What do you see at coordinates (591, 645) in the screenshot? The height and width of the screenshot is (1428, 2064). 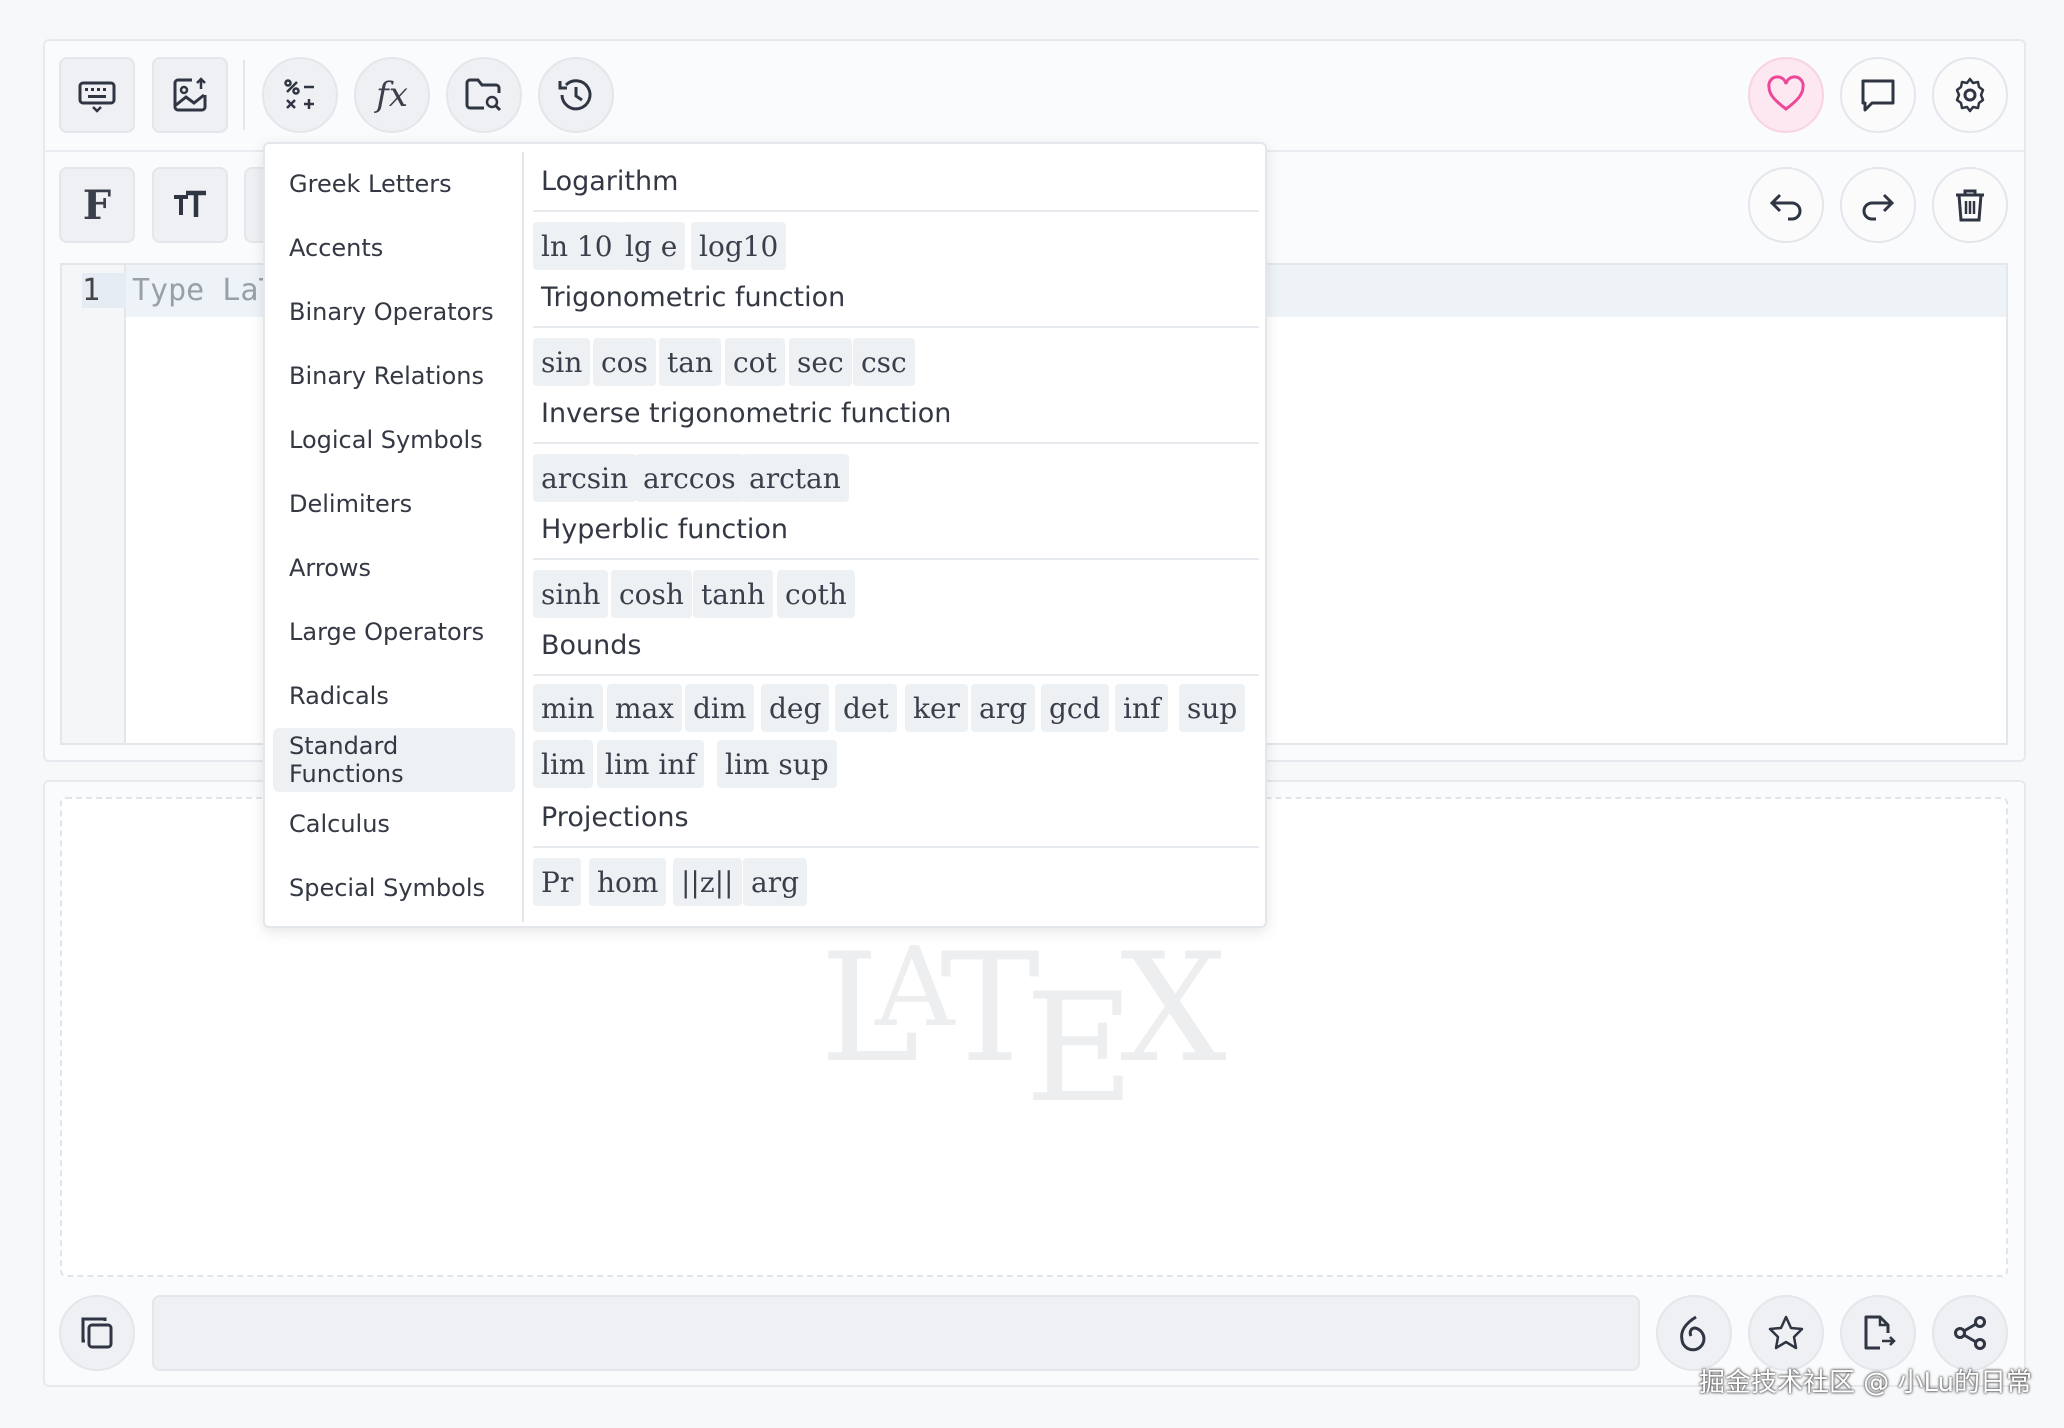 I see `section-title-bounds: Bounds` at bounding box center [591, 645].